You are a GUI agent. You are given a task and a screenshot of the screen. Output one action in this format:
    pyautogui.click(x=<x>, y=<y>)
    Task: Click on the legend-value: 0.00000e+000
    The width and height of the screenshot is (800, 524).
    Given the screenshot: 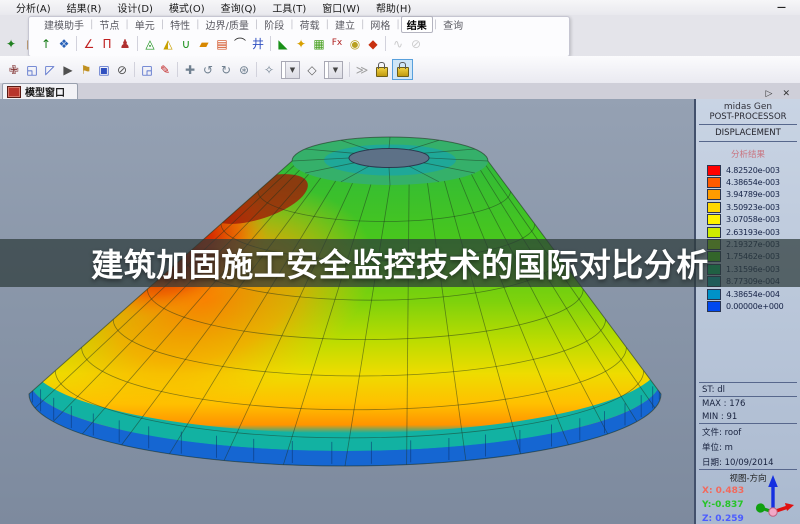 What is the action you would take?
    pyautogui.click(x=755, y=306)
    